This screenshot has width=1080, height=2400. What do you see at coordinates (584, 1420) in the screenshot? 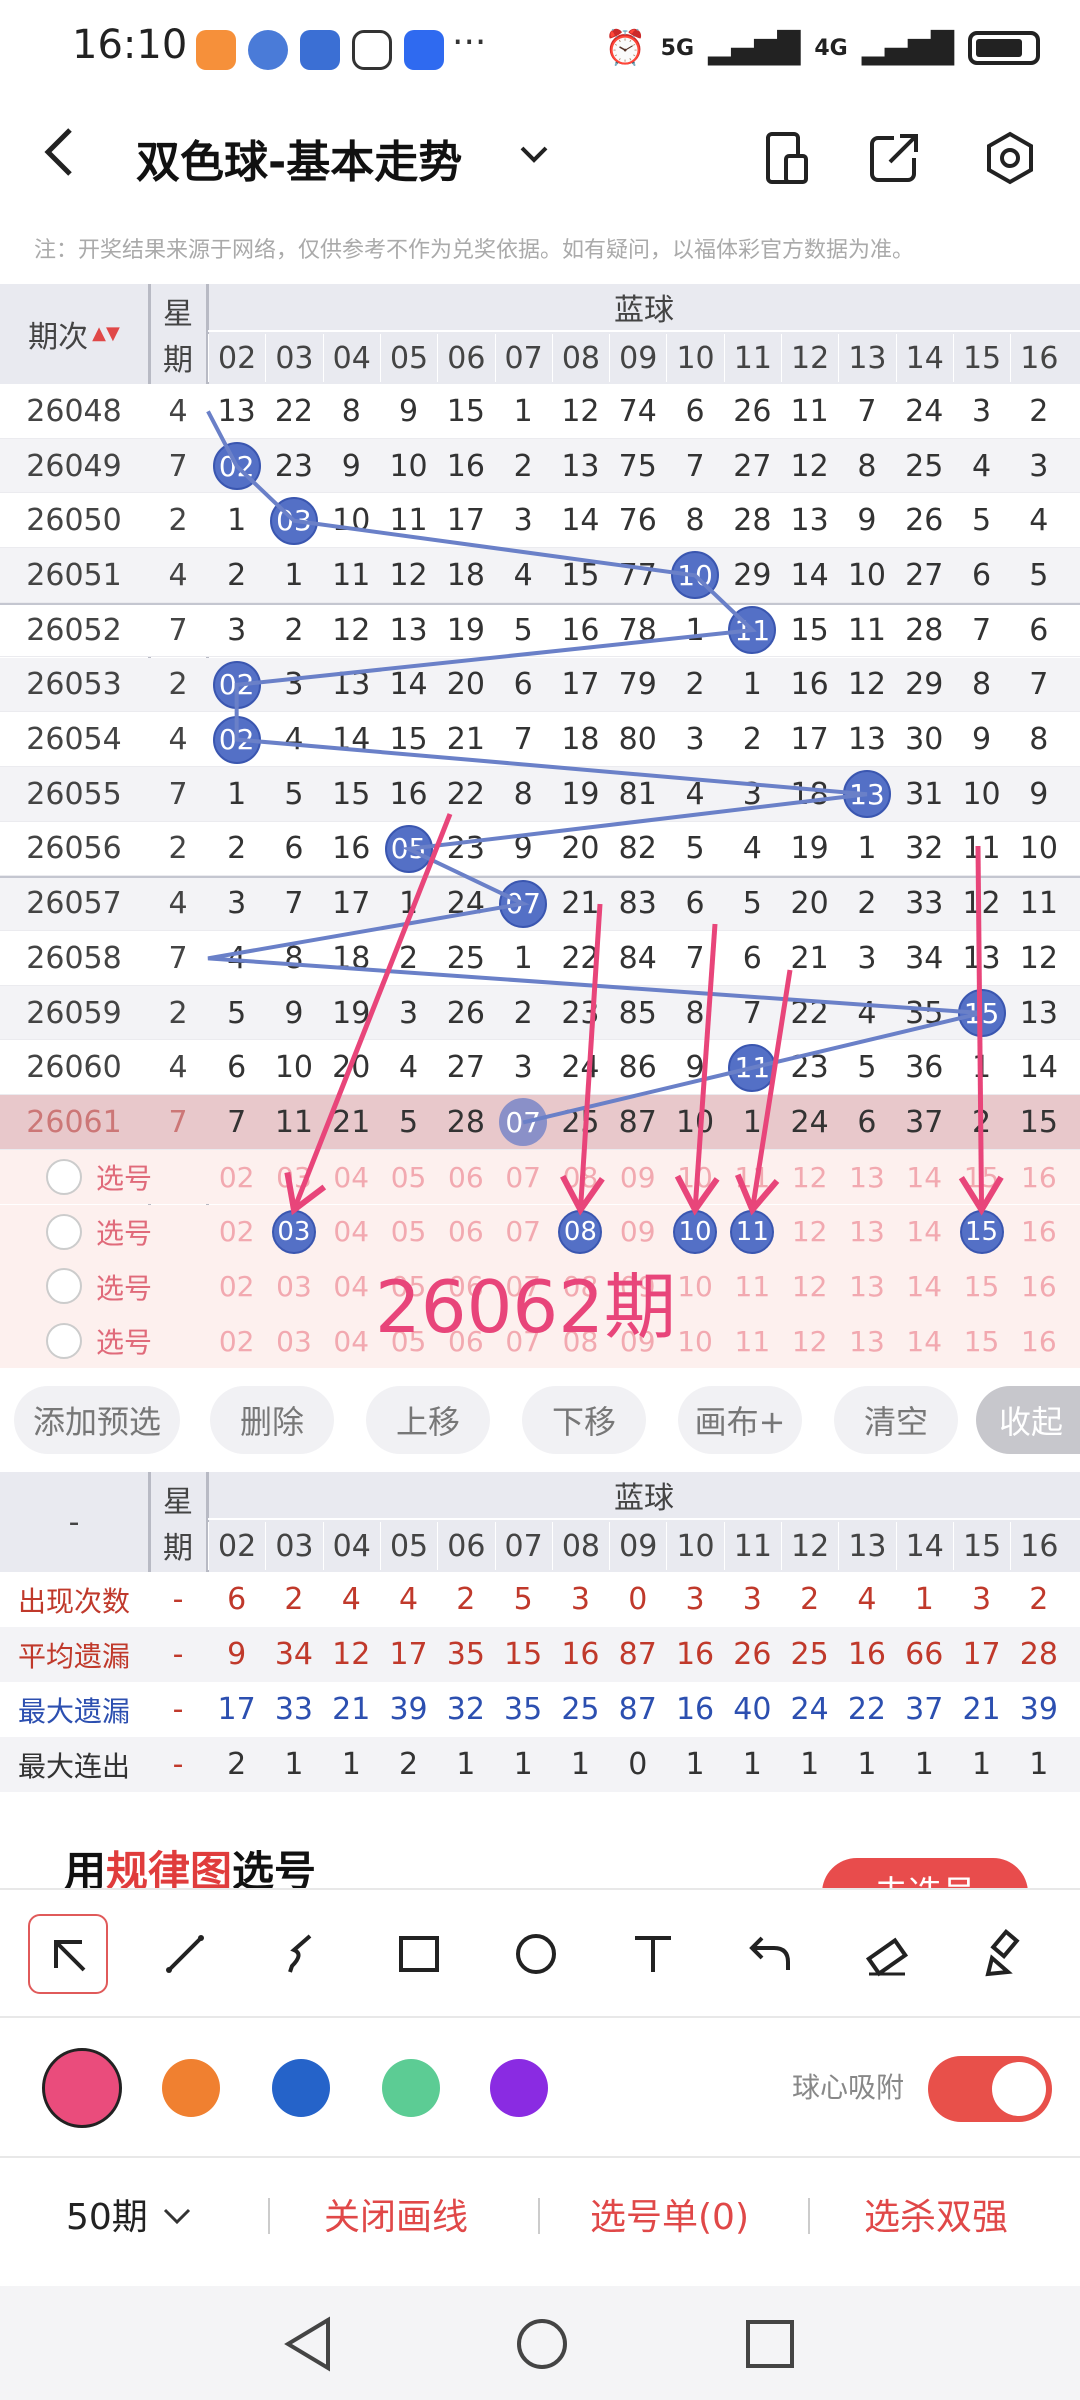
I see `action-button: 下移` at bounding box center [584, 1420].